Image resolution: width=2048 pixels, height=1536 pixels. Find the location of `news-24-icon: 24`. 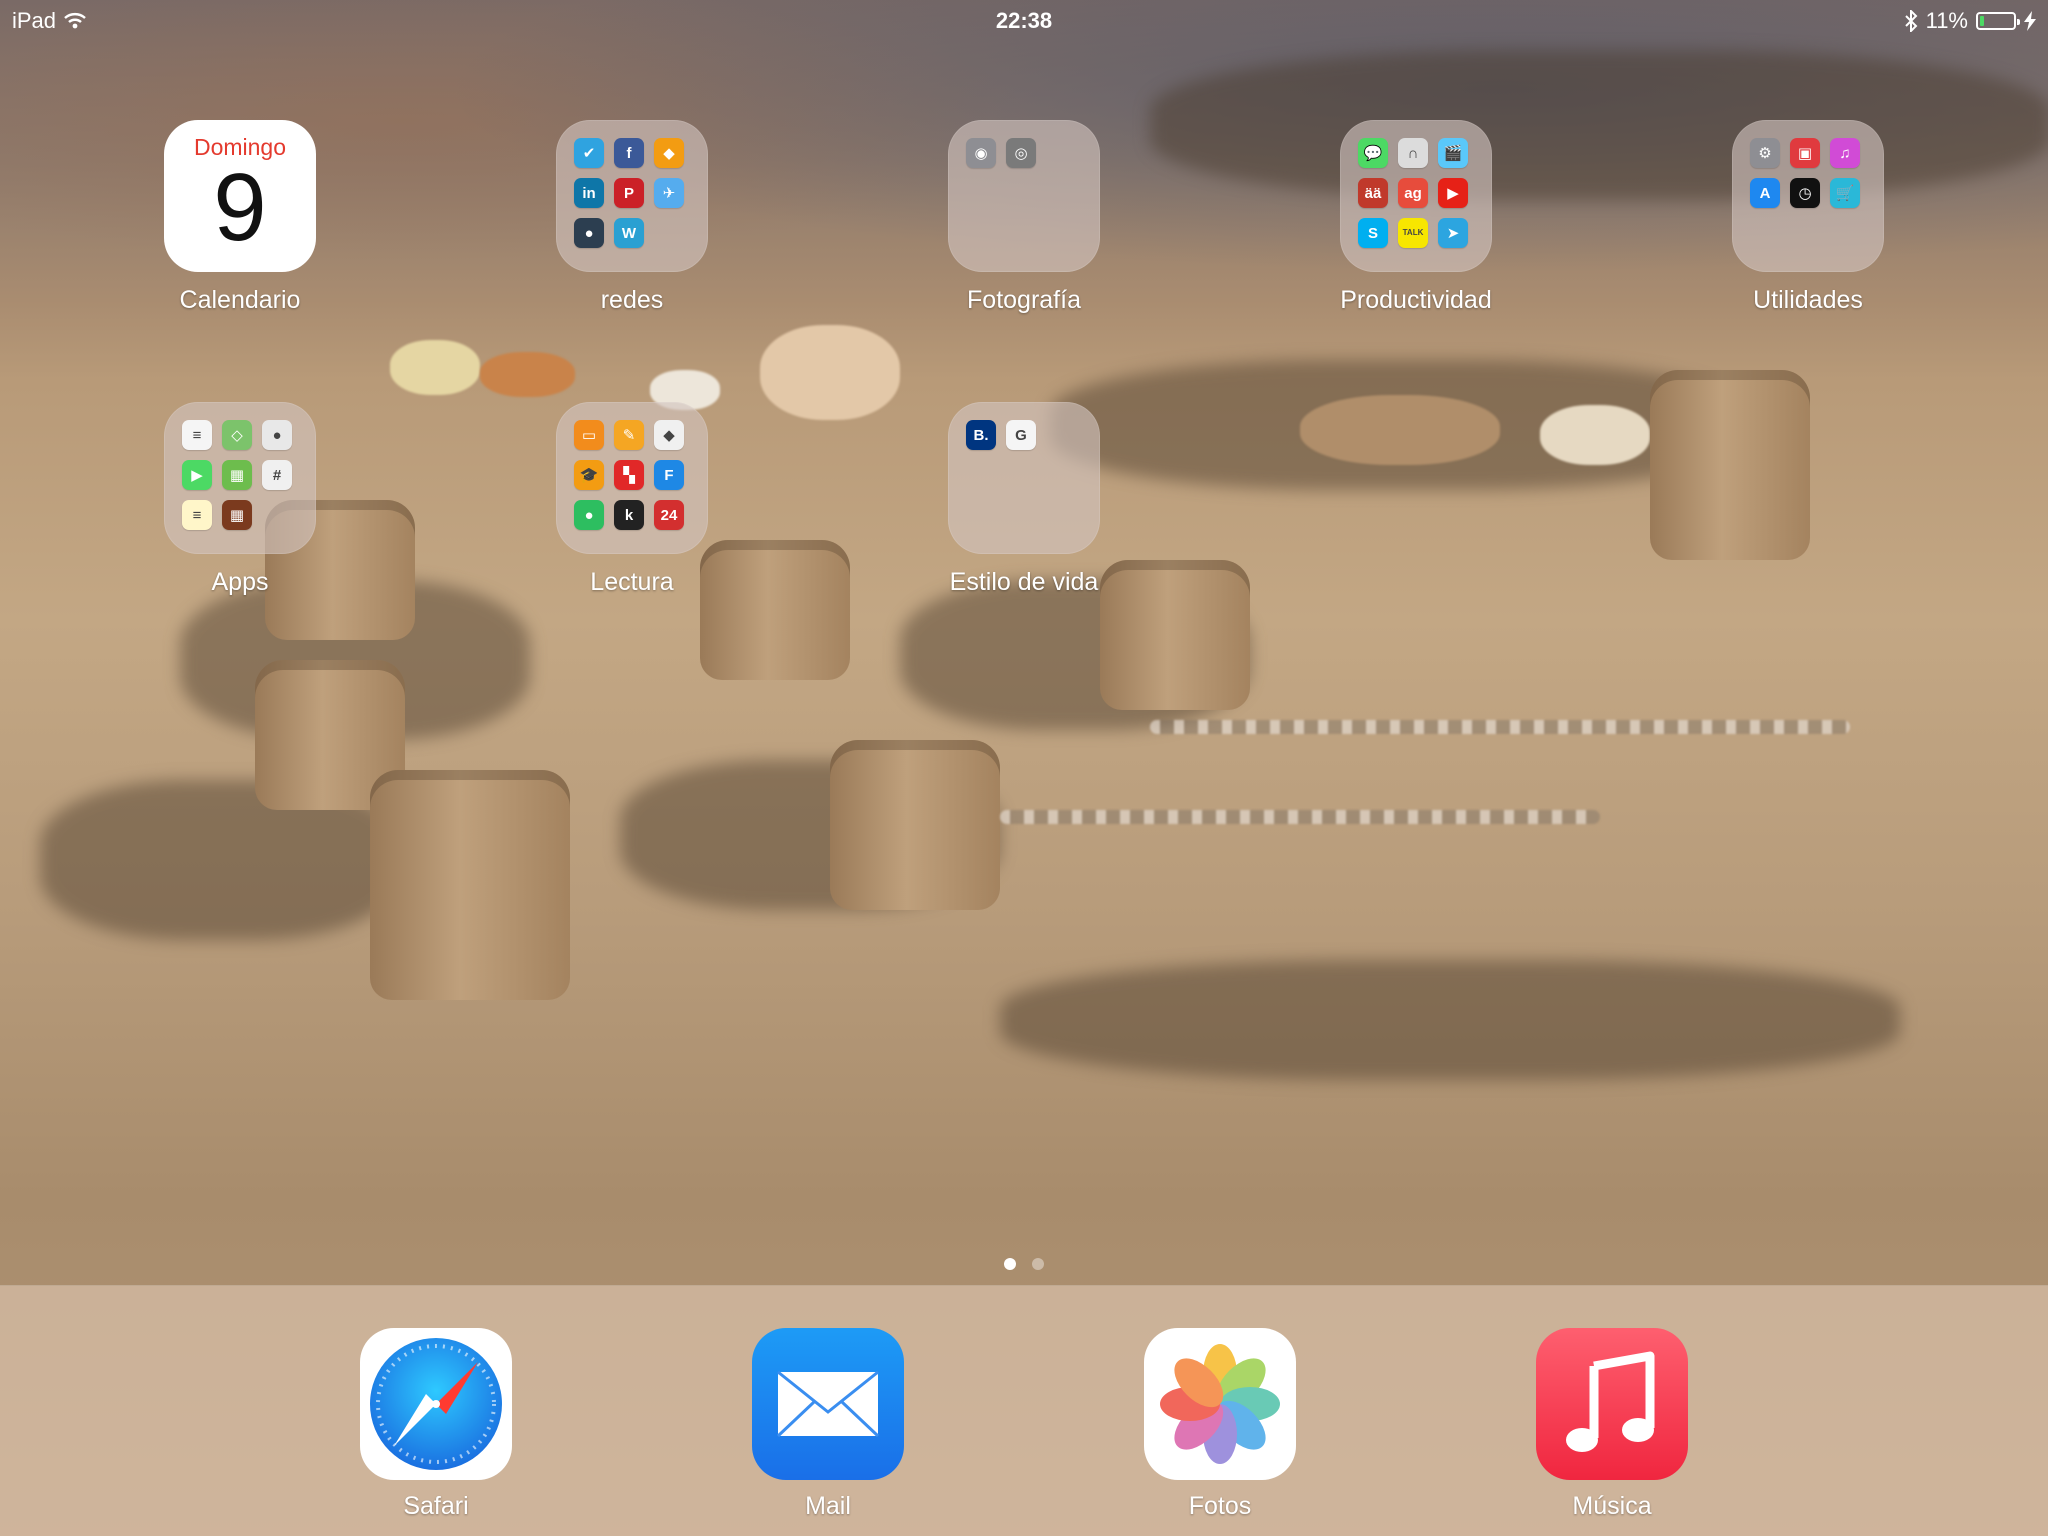

news-24-icon: 24 is located at coordinates (669, 515).